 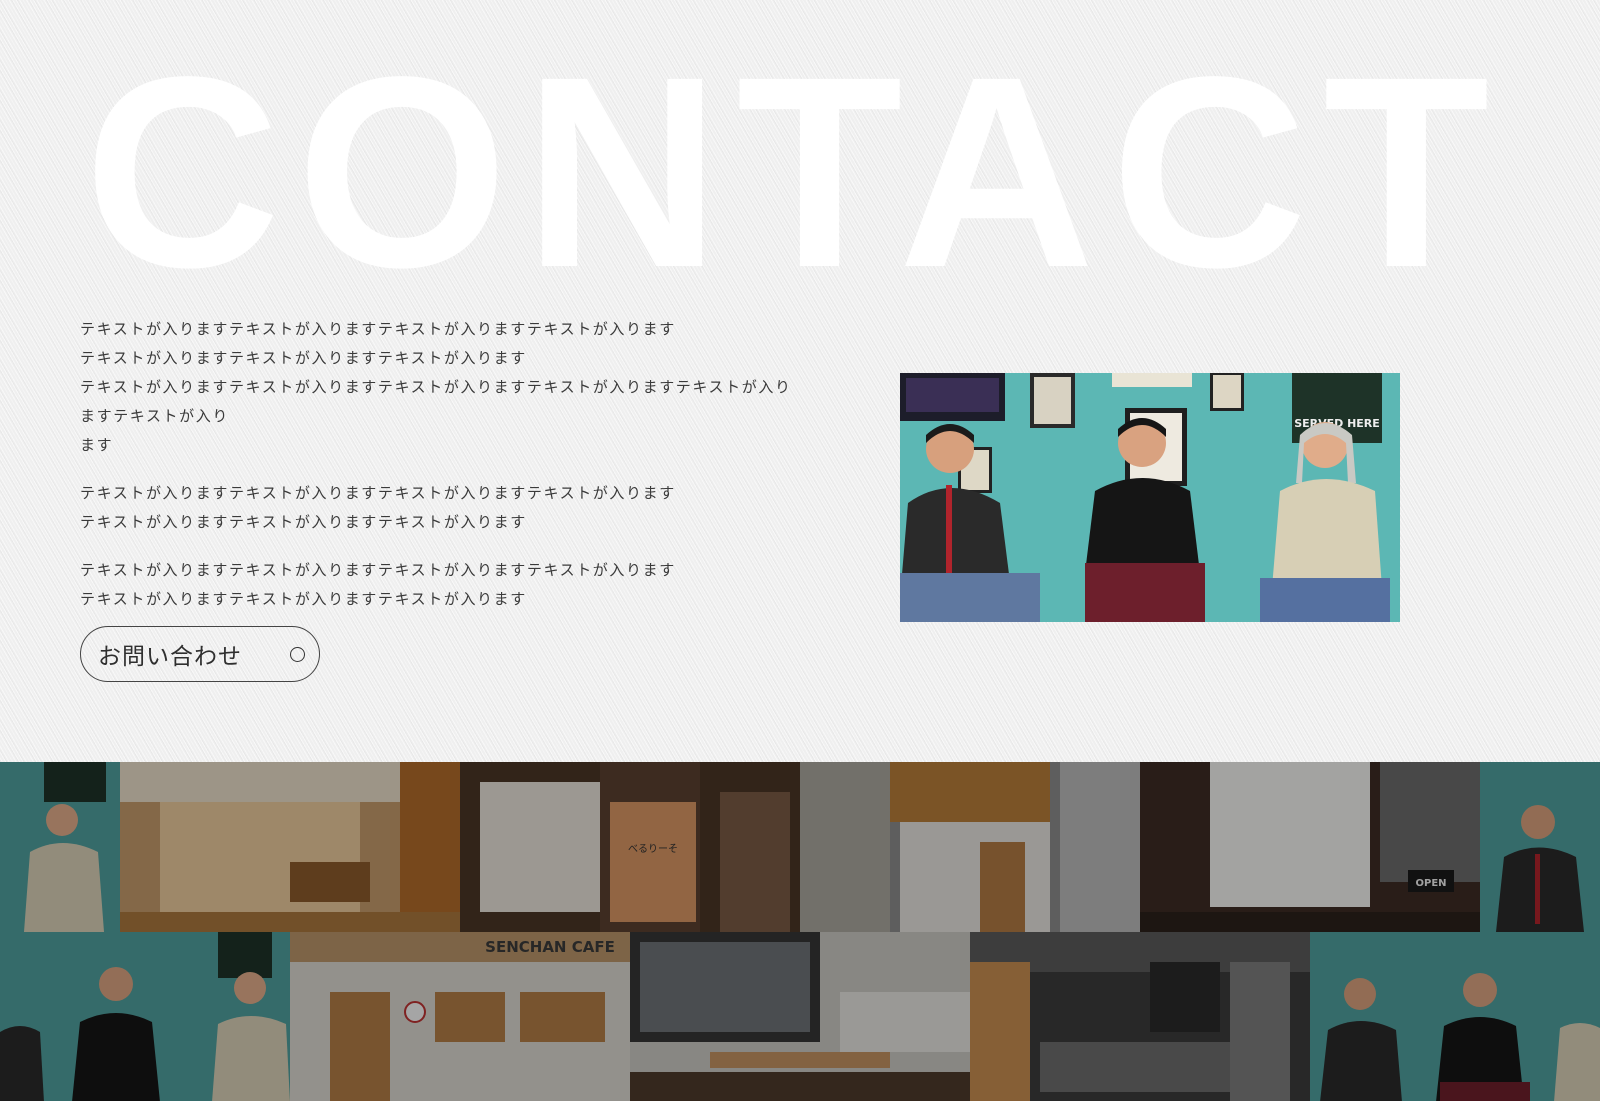 What do you see at coordinates (170, 657) in the screenshot?
I see `contact-button-label: お問い合わせ` at bounding box center [170, 657].